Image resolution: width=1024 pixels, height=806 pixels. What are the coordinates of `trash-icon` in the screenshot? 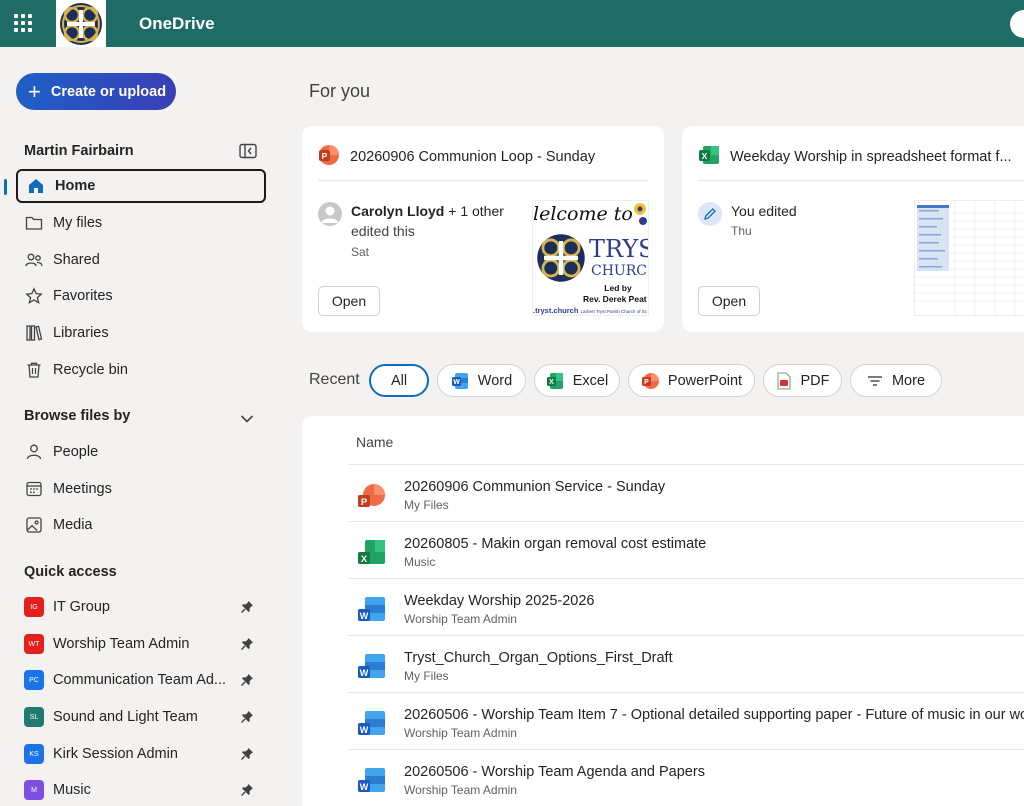 It's located at (34, 370).